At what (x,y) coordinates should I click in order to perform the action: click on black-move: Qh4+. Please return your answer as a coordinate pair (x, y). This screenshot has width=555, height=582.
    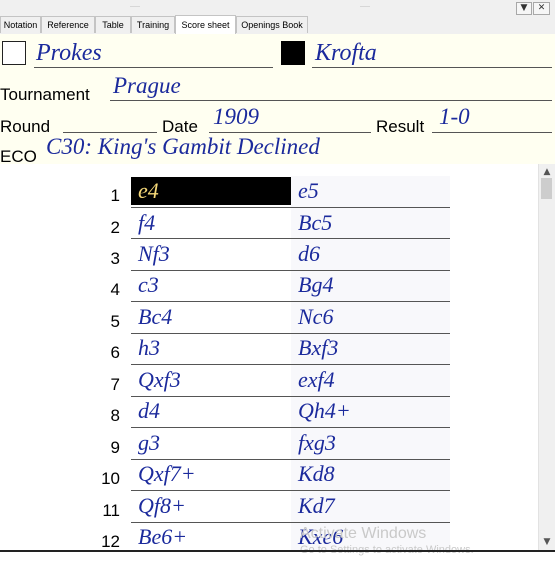
    Looking at the image, I should click on (370, 411).